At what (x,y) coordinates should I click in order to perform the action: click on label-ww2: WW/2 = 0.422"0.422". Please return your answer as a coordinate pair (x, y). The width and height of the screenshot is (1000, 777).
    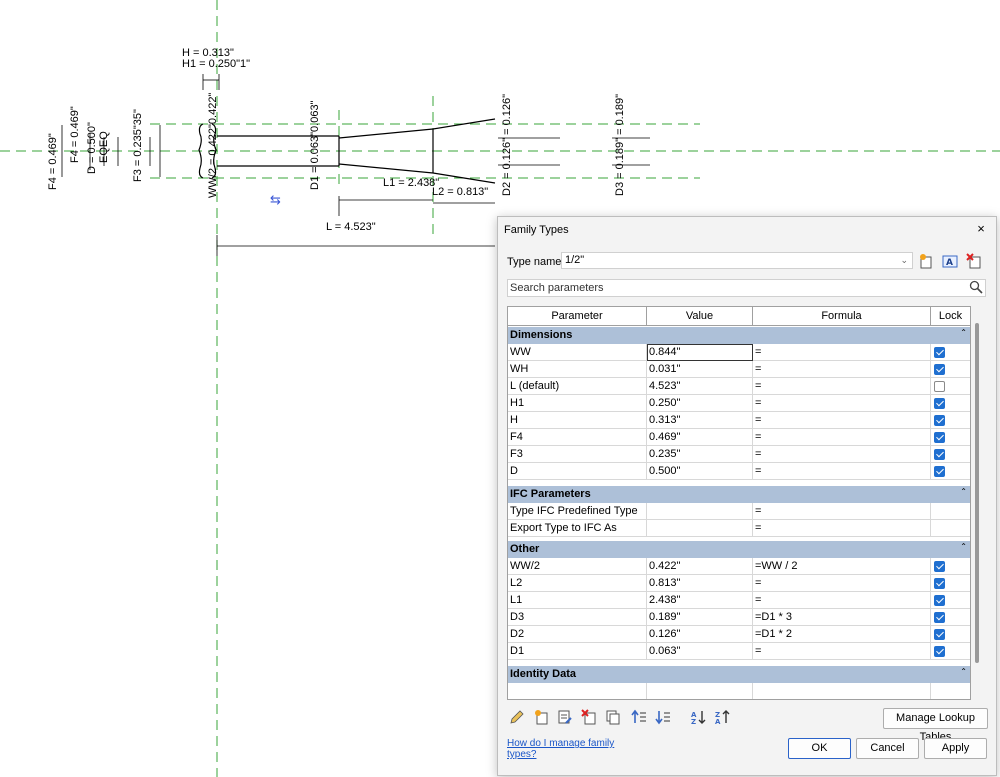
    Looking at the image, I should click on (213, 145).